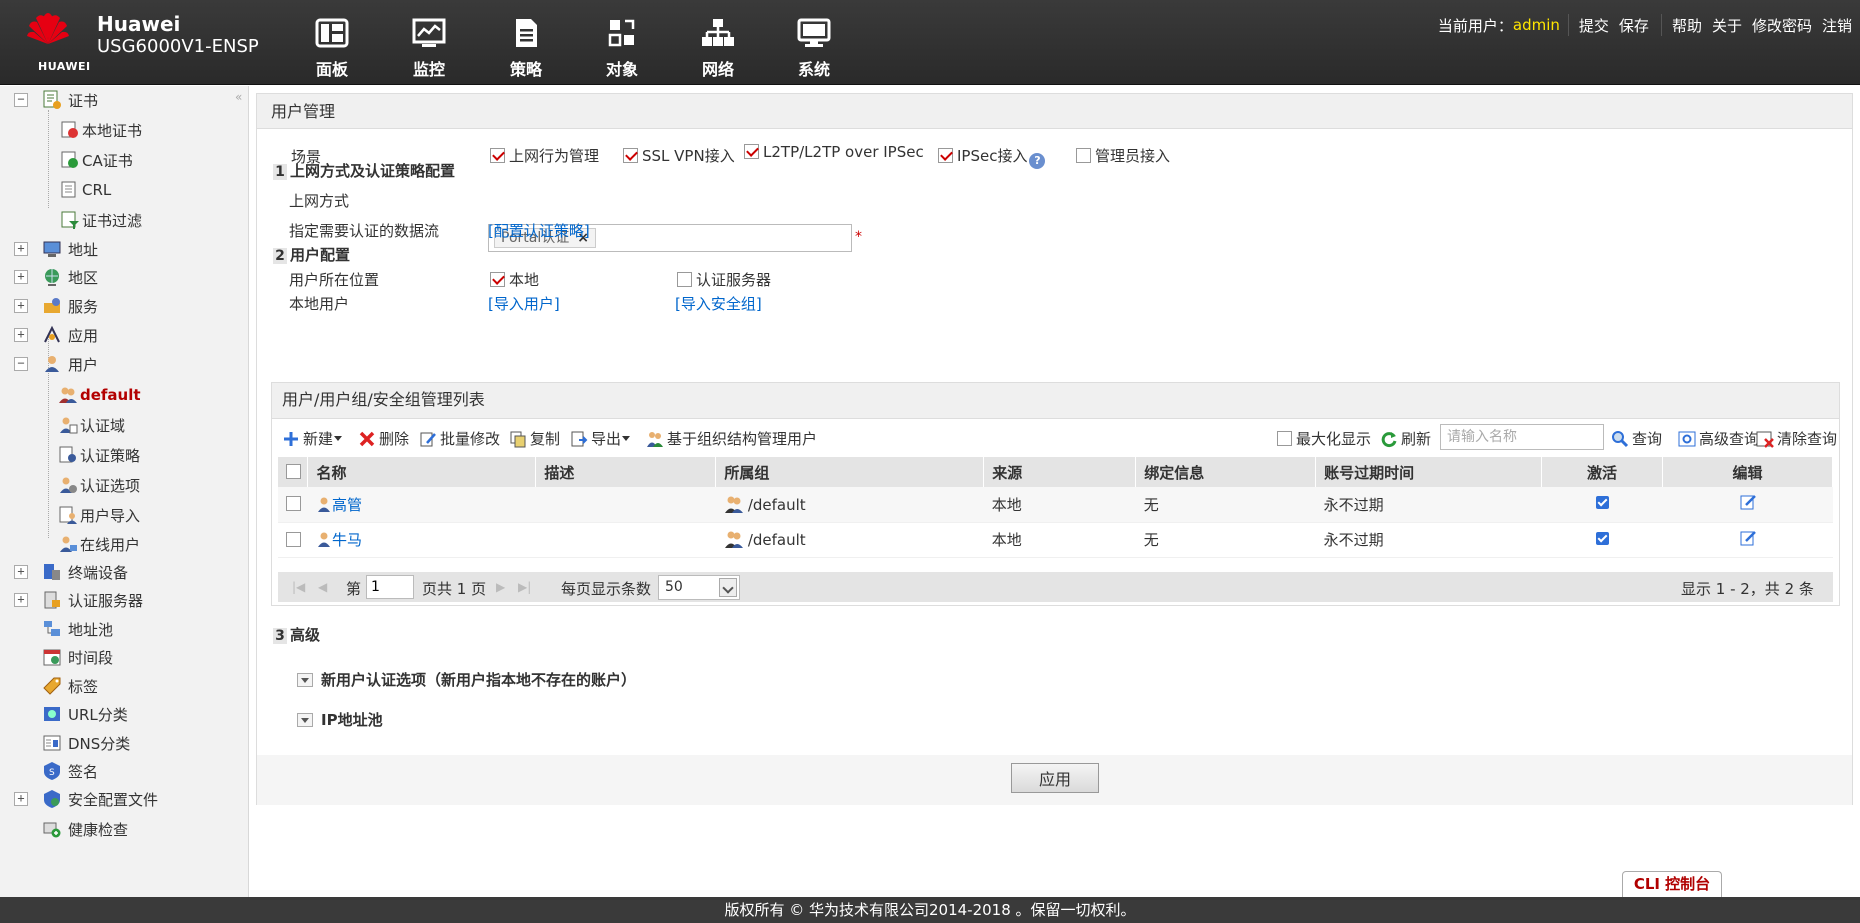  I want to click on tree-item-service: + 服务, so click(56, 306).